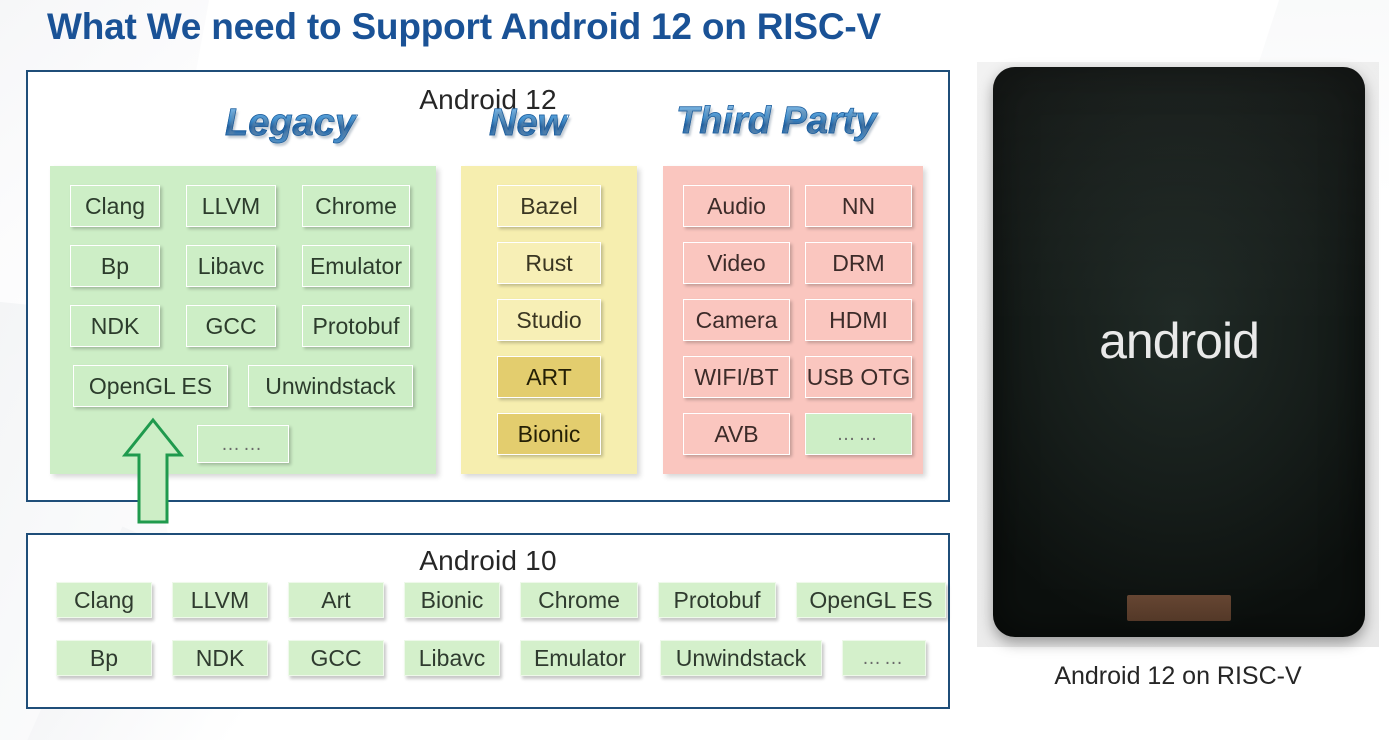 The width and height of the screenshot is (1389, 740). Describe the element at coordinates (291, 123) in the screenshot. I see `column-heading-legacy: Legacy` at that location.